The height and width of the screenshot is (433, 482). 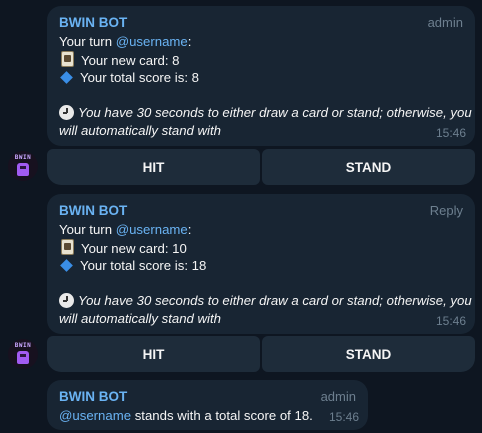 I want to click on card-text: Your new card: 10, so click(x=134, y=248).